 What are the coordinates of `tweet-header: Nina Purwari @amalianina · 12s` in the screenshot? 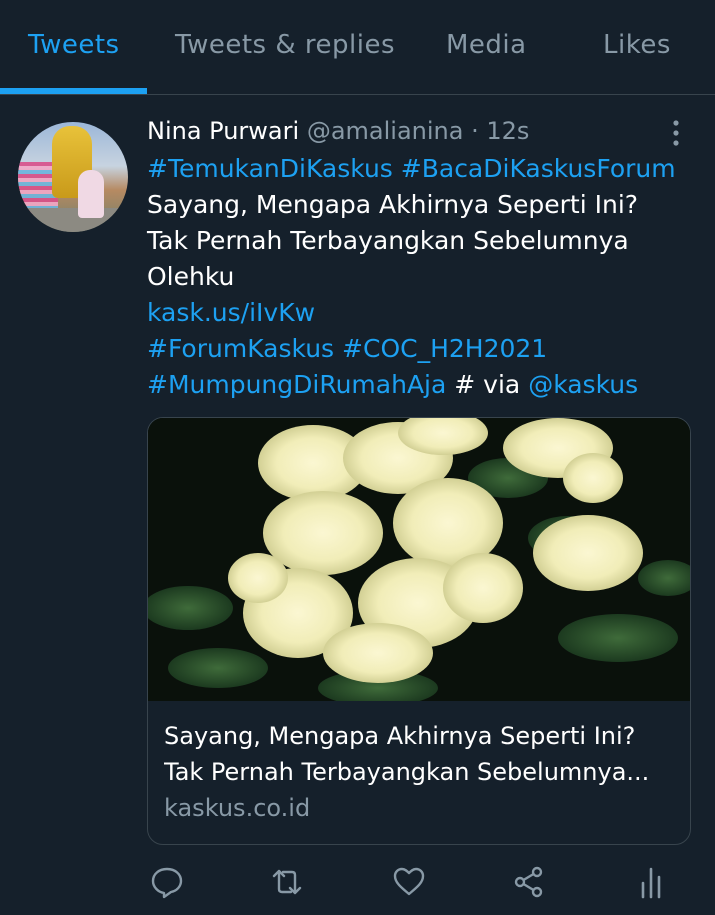 It's located at (338, 131).